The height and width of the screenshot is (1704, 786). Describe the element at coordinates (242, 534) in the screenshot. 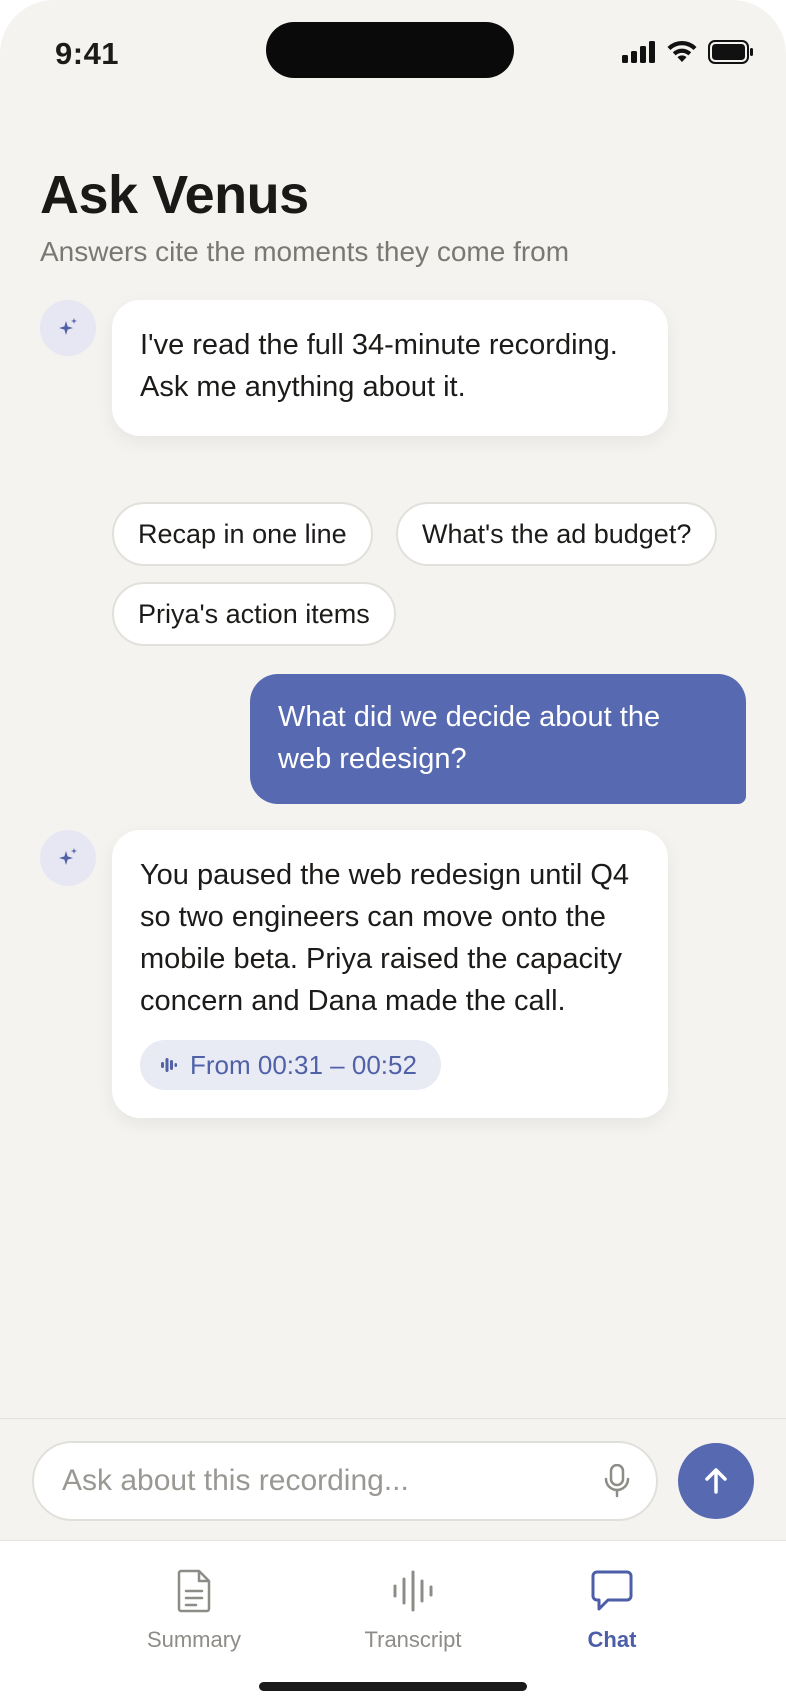

I see `suggestion-chip: Recap in one line` at that location.